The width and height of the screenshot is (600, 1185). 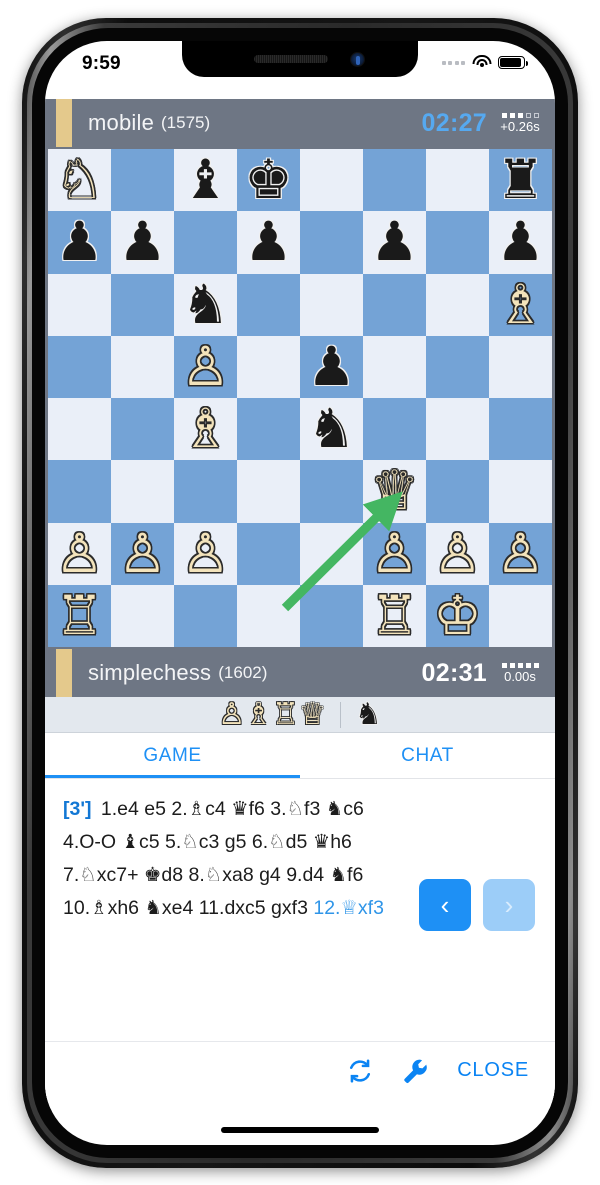 I want to click on board-square-d6, so click(x=268, y=304).